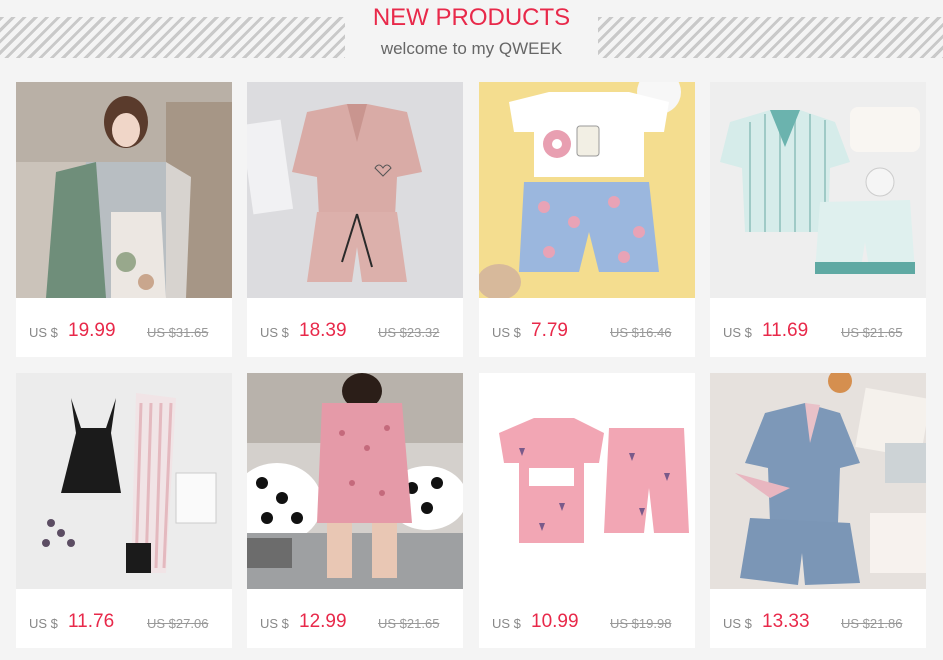 The height and width of the screenshot is (660, 943). What do you see at coordinates (124, 618) in the screenshot?
I see `price-row: US $ 11.76 US $27.06` at bounding box center [124, 618].